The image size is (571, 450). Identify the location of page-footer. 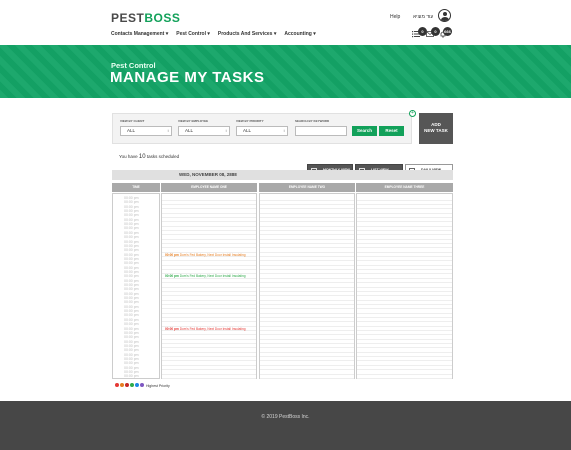
(285, 425).